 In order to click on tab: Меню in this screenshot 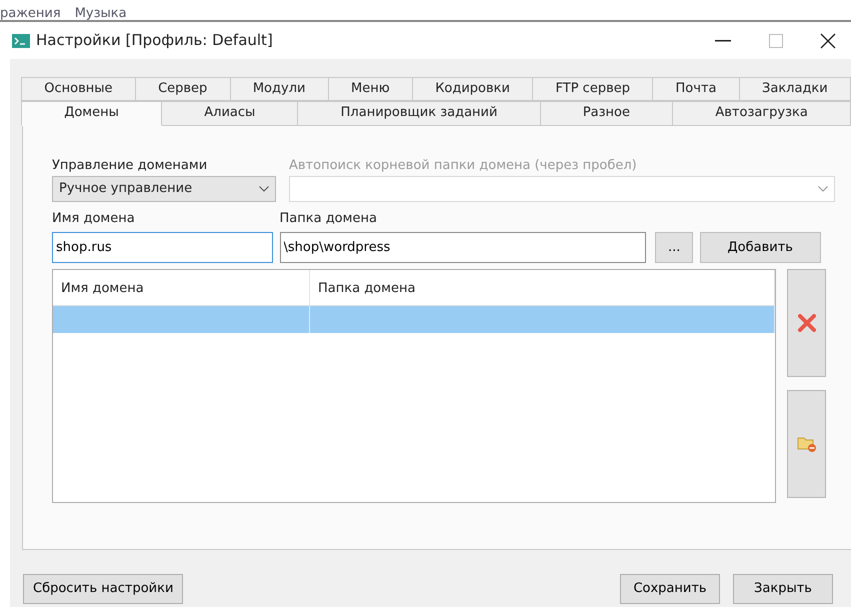, I will do `click(370, 89)`.